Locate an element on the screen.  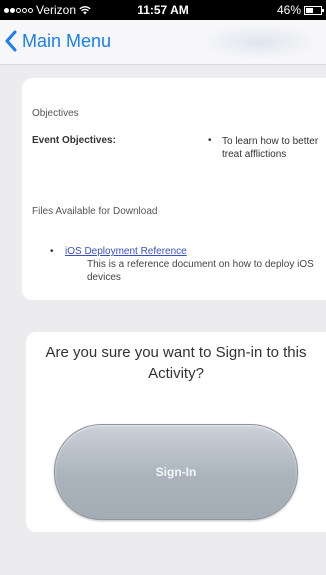
back-button: Main Menu is located at coordinates (57, 41).